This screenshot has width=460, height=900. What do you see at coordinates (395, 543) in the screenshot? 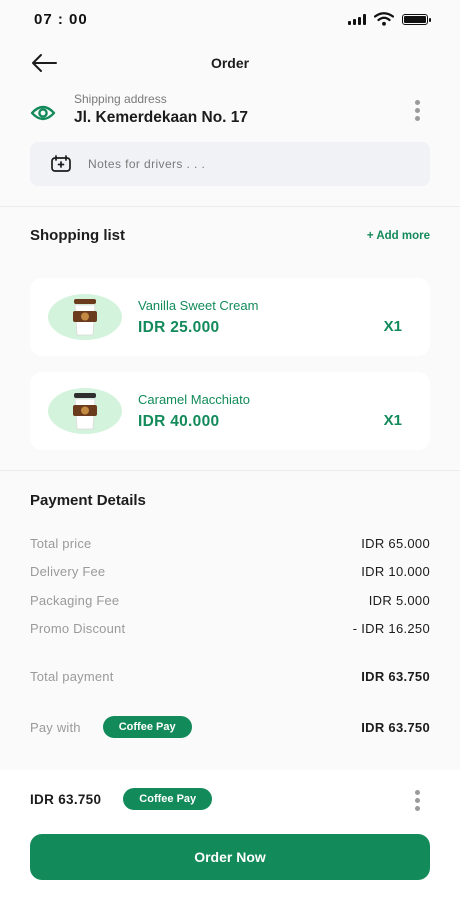
I see `payment-row-value: IDR 65.000` at bounding box center [395, 543].